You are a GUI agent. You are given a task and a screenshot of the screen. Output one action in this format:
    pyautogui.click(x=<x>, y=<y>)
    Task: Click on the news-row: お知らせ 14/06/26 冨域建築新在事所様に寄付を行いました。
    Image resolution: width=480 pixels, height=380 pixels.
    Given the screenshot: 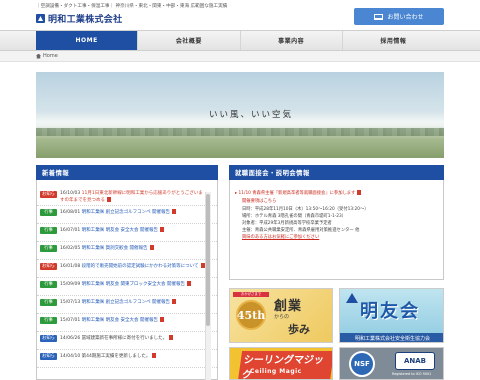 What is the action you would take?
    pyautogui.click(x=127, y=341)
    